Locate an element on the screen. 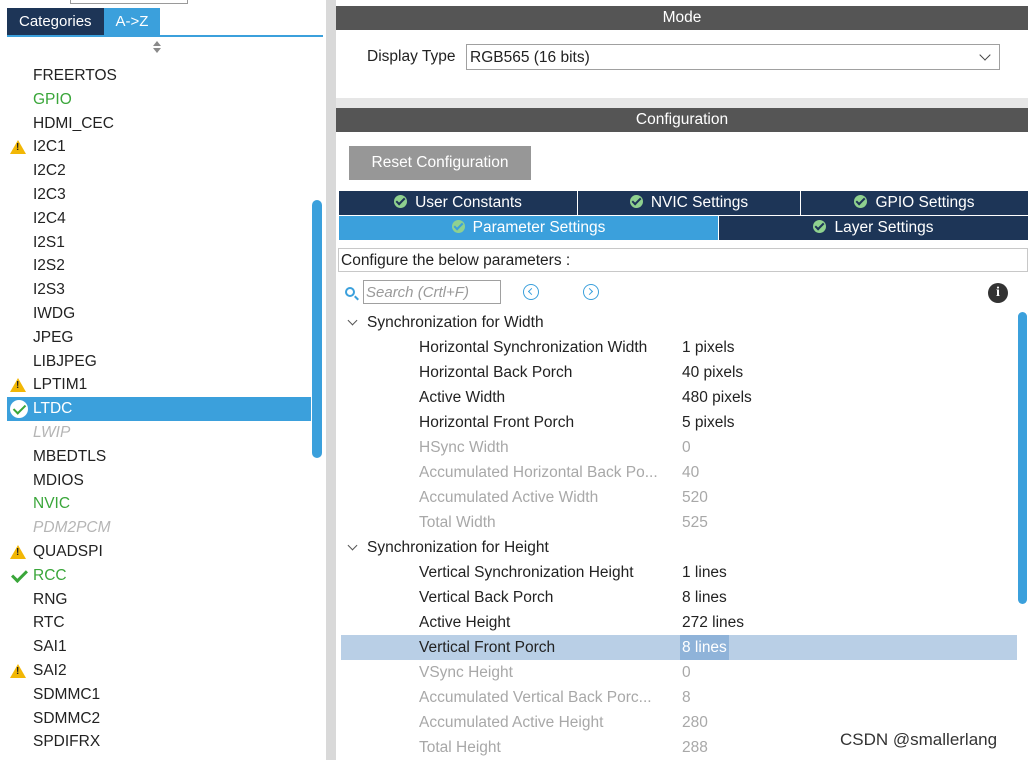 The width and height of the screenshot is (1028, 760). ip-list-item-label: PDM2PCM is located at coordinates (72, 528).